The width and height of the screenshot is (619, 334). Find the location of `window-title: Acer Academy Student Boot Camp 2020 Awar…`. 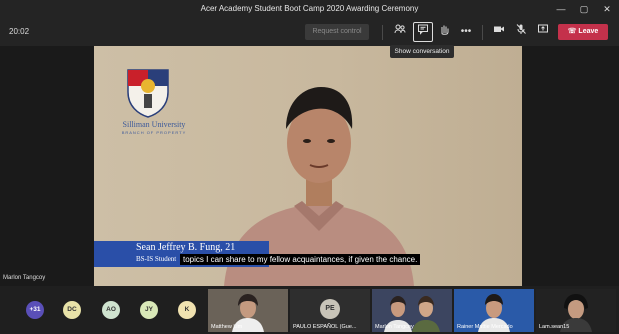

window-title: Acer Academy Student Boot Camp 2020 Awar… is located at coordinates (309, 8).